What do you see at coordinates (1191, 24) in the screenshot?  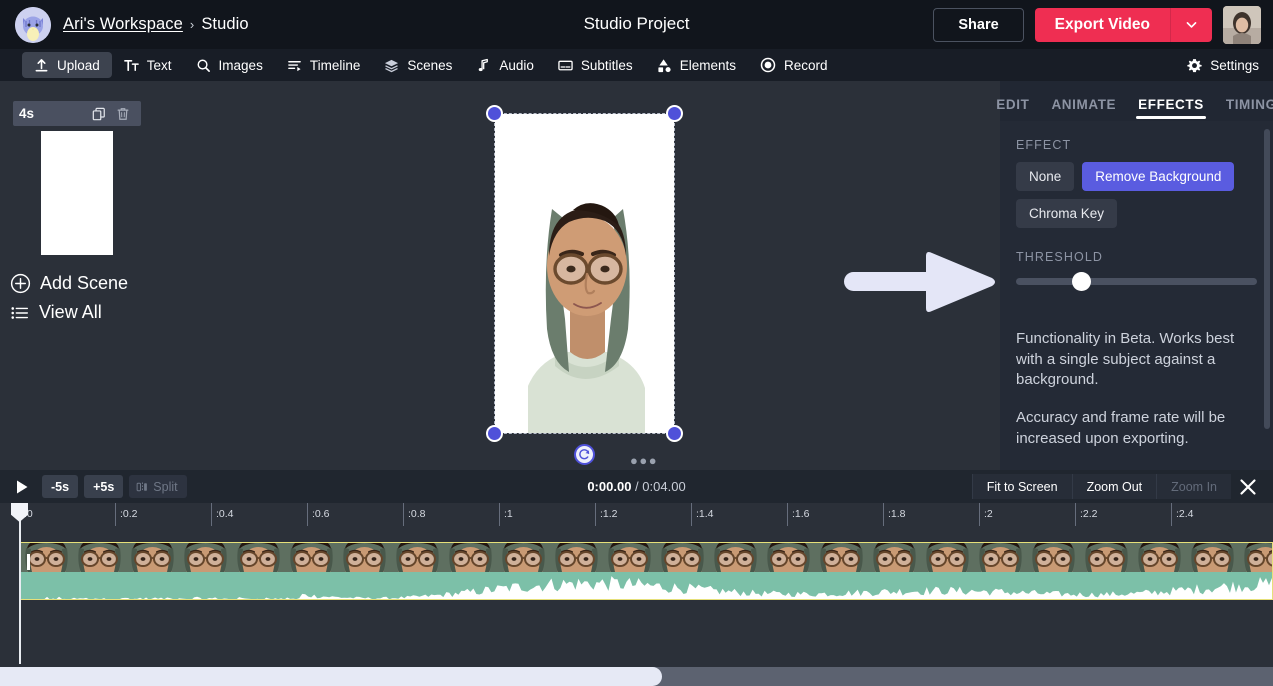 I see `chevron-down-icon` at bounding box center [1191, 24].